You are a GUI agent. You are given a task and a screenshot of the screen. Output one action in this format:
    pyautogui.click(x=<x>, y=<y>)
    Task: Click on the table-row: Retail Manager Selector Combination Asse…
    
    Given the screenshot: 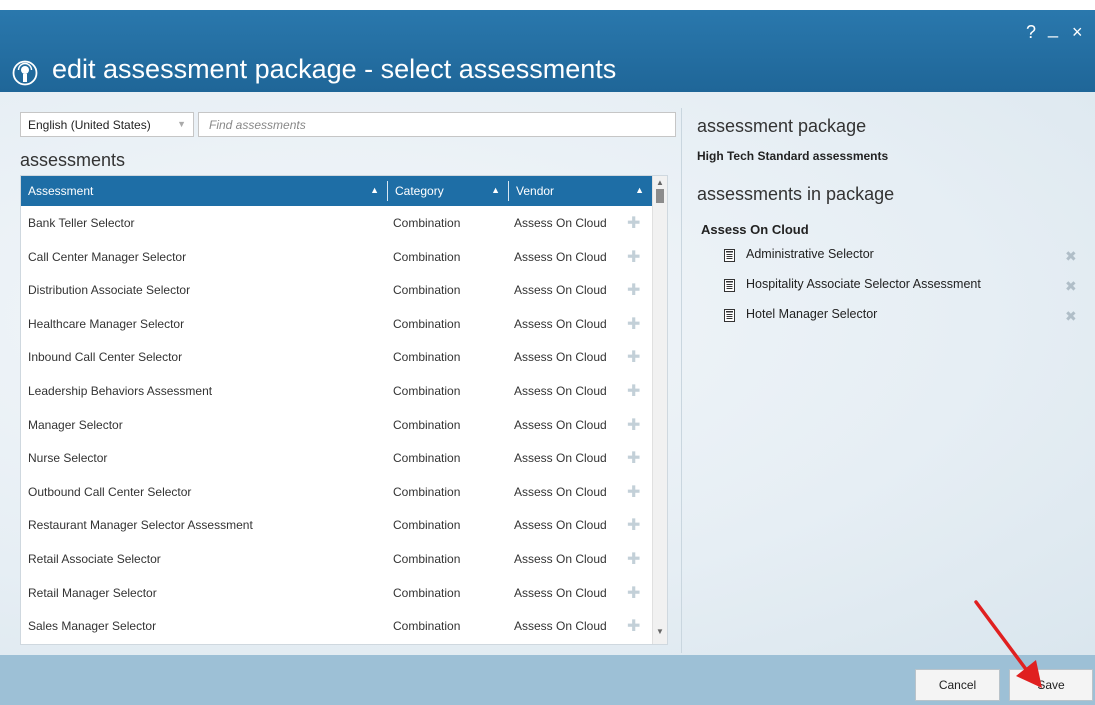 What is the action you would take?
    pyautogui.click(x=336, y=593)
    